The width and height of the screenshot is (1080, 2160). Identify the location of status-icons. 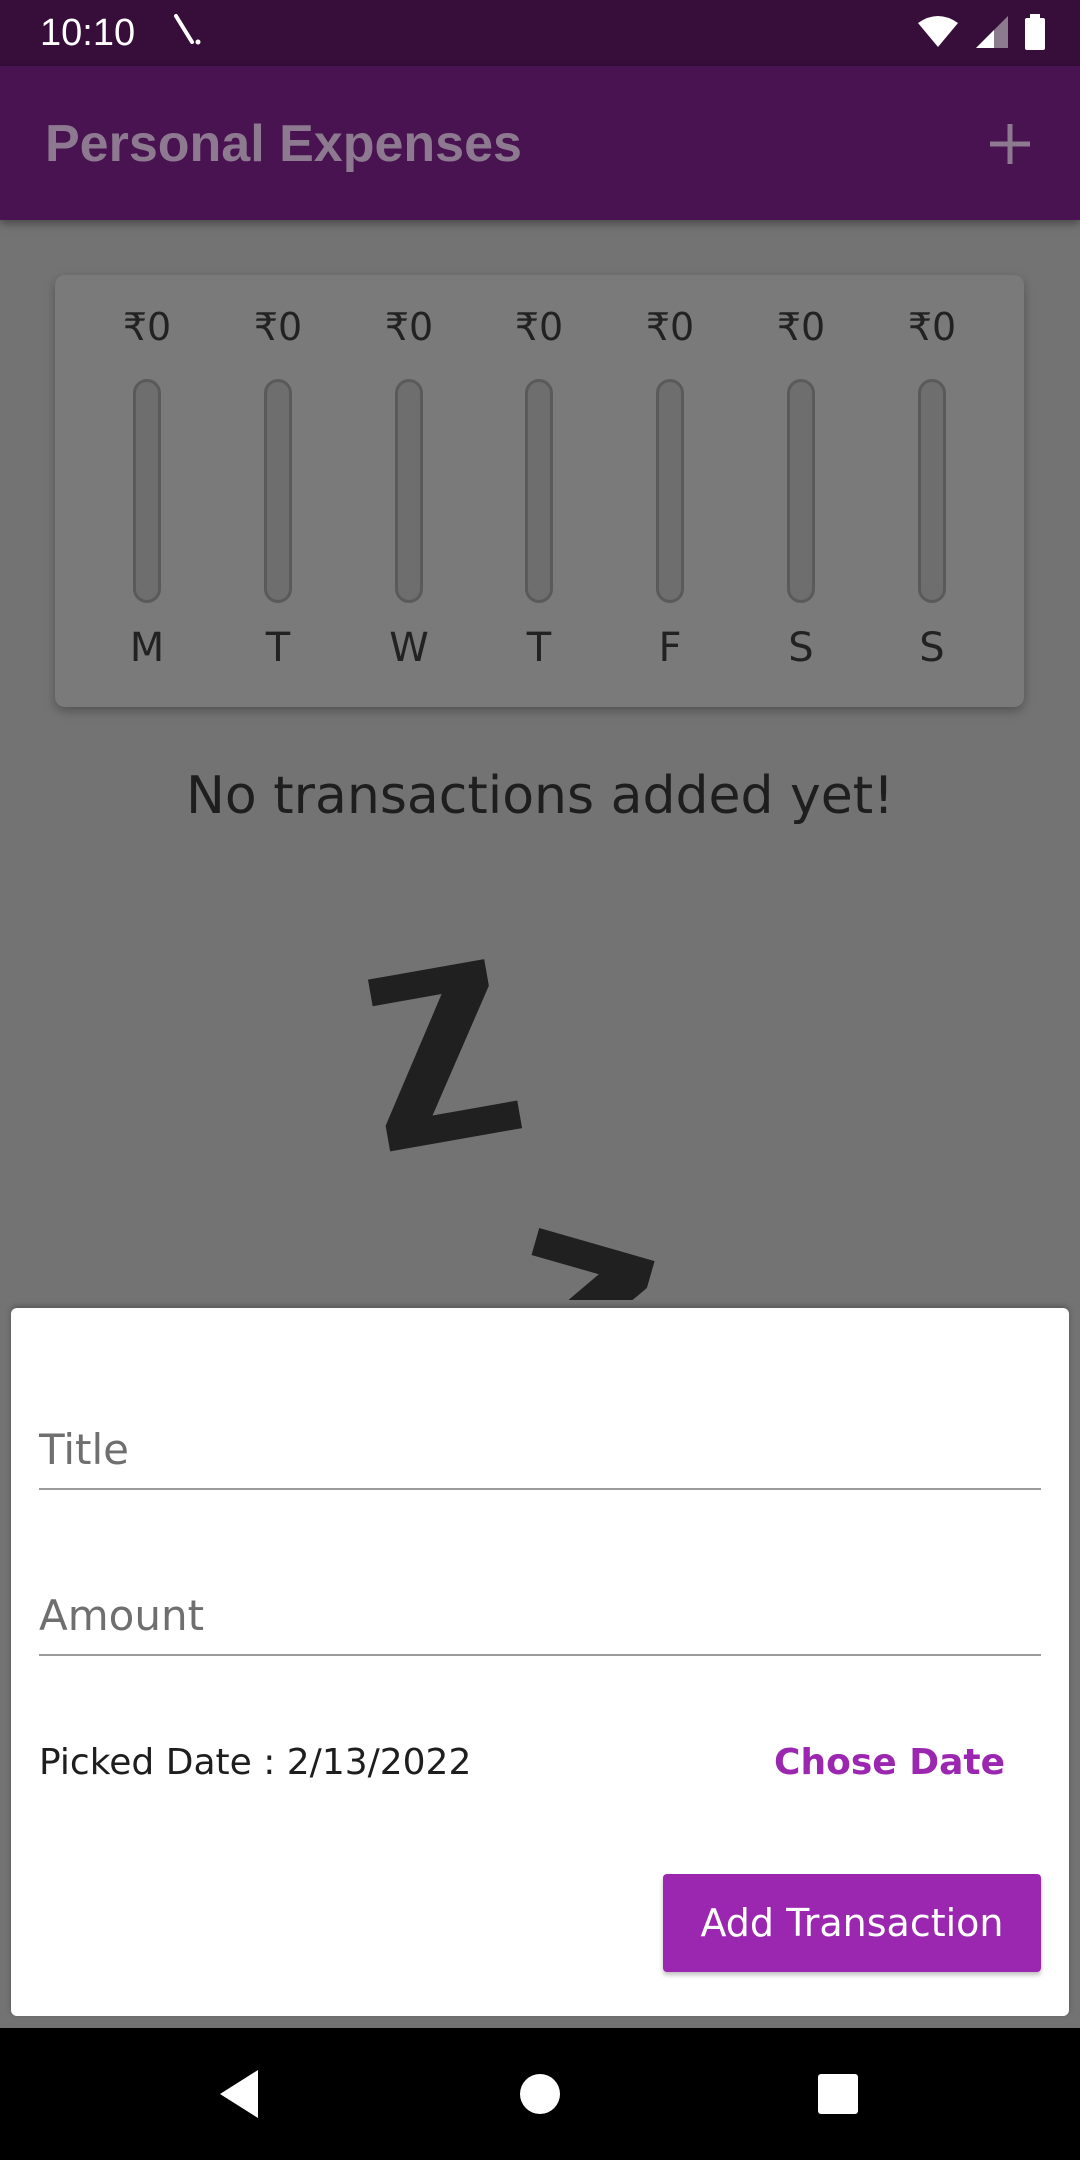
(981, 32).